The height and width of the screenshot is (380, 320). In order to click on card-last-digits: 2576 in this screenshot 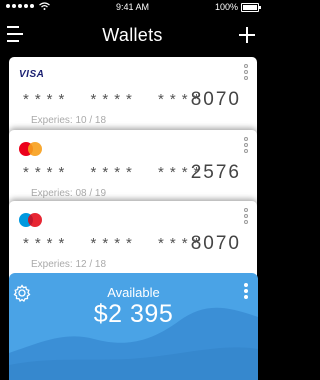, I will do `click(215, 172)`.